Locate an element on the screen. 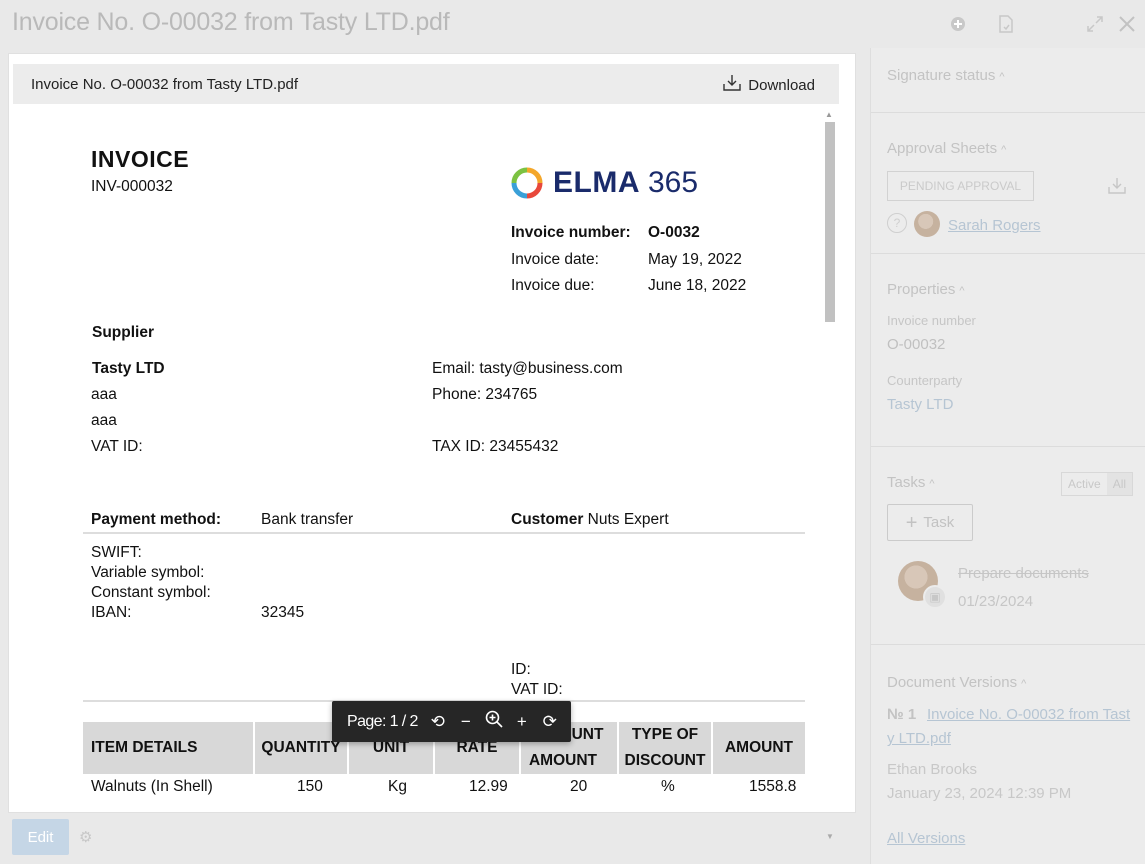 This screenshot has height=864, width=1145. invoice-code: INV-000032 is located at coordinates (132, 186).